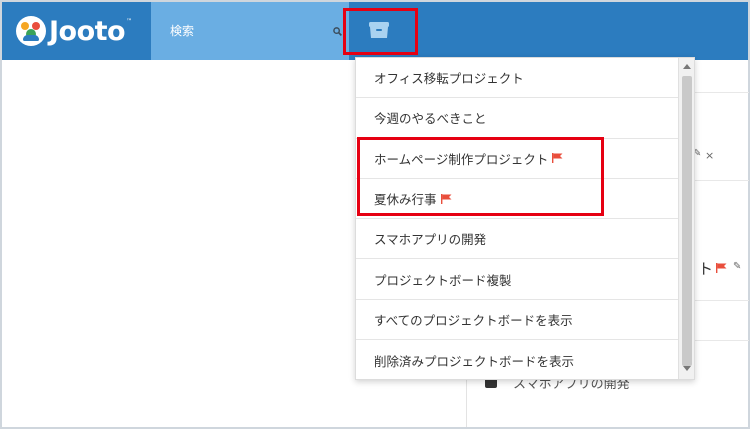 This screenshot has height=429, width=750. Describe the element at coordinates (380, 31) in the screenshot. I see `highlight-box-project-button` at that location.